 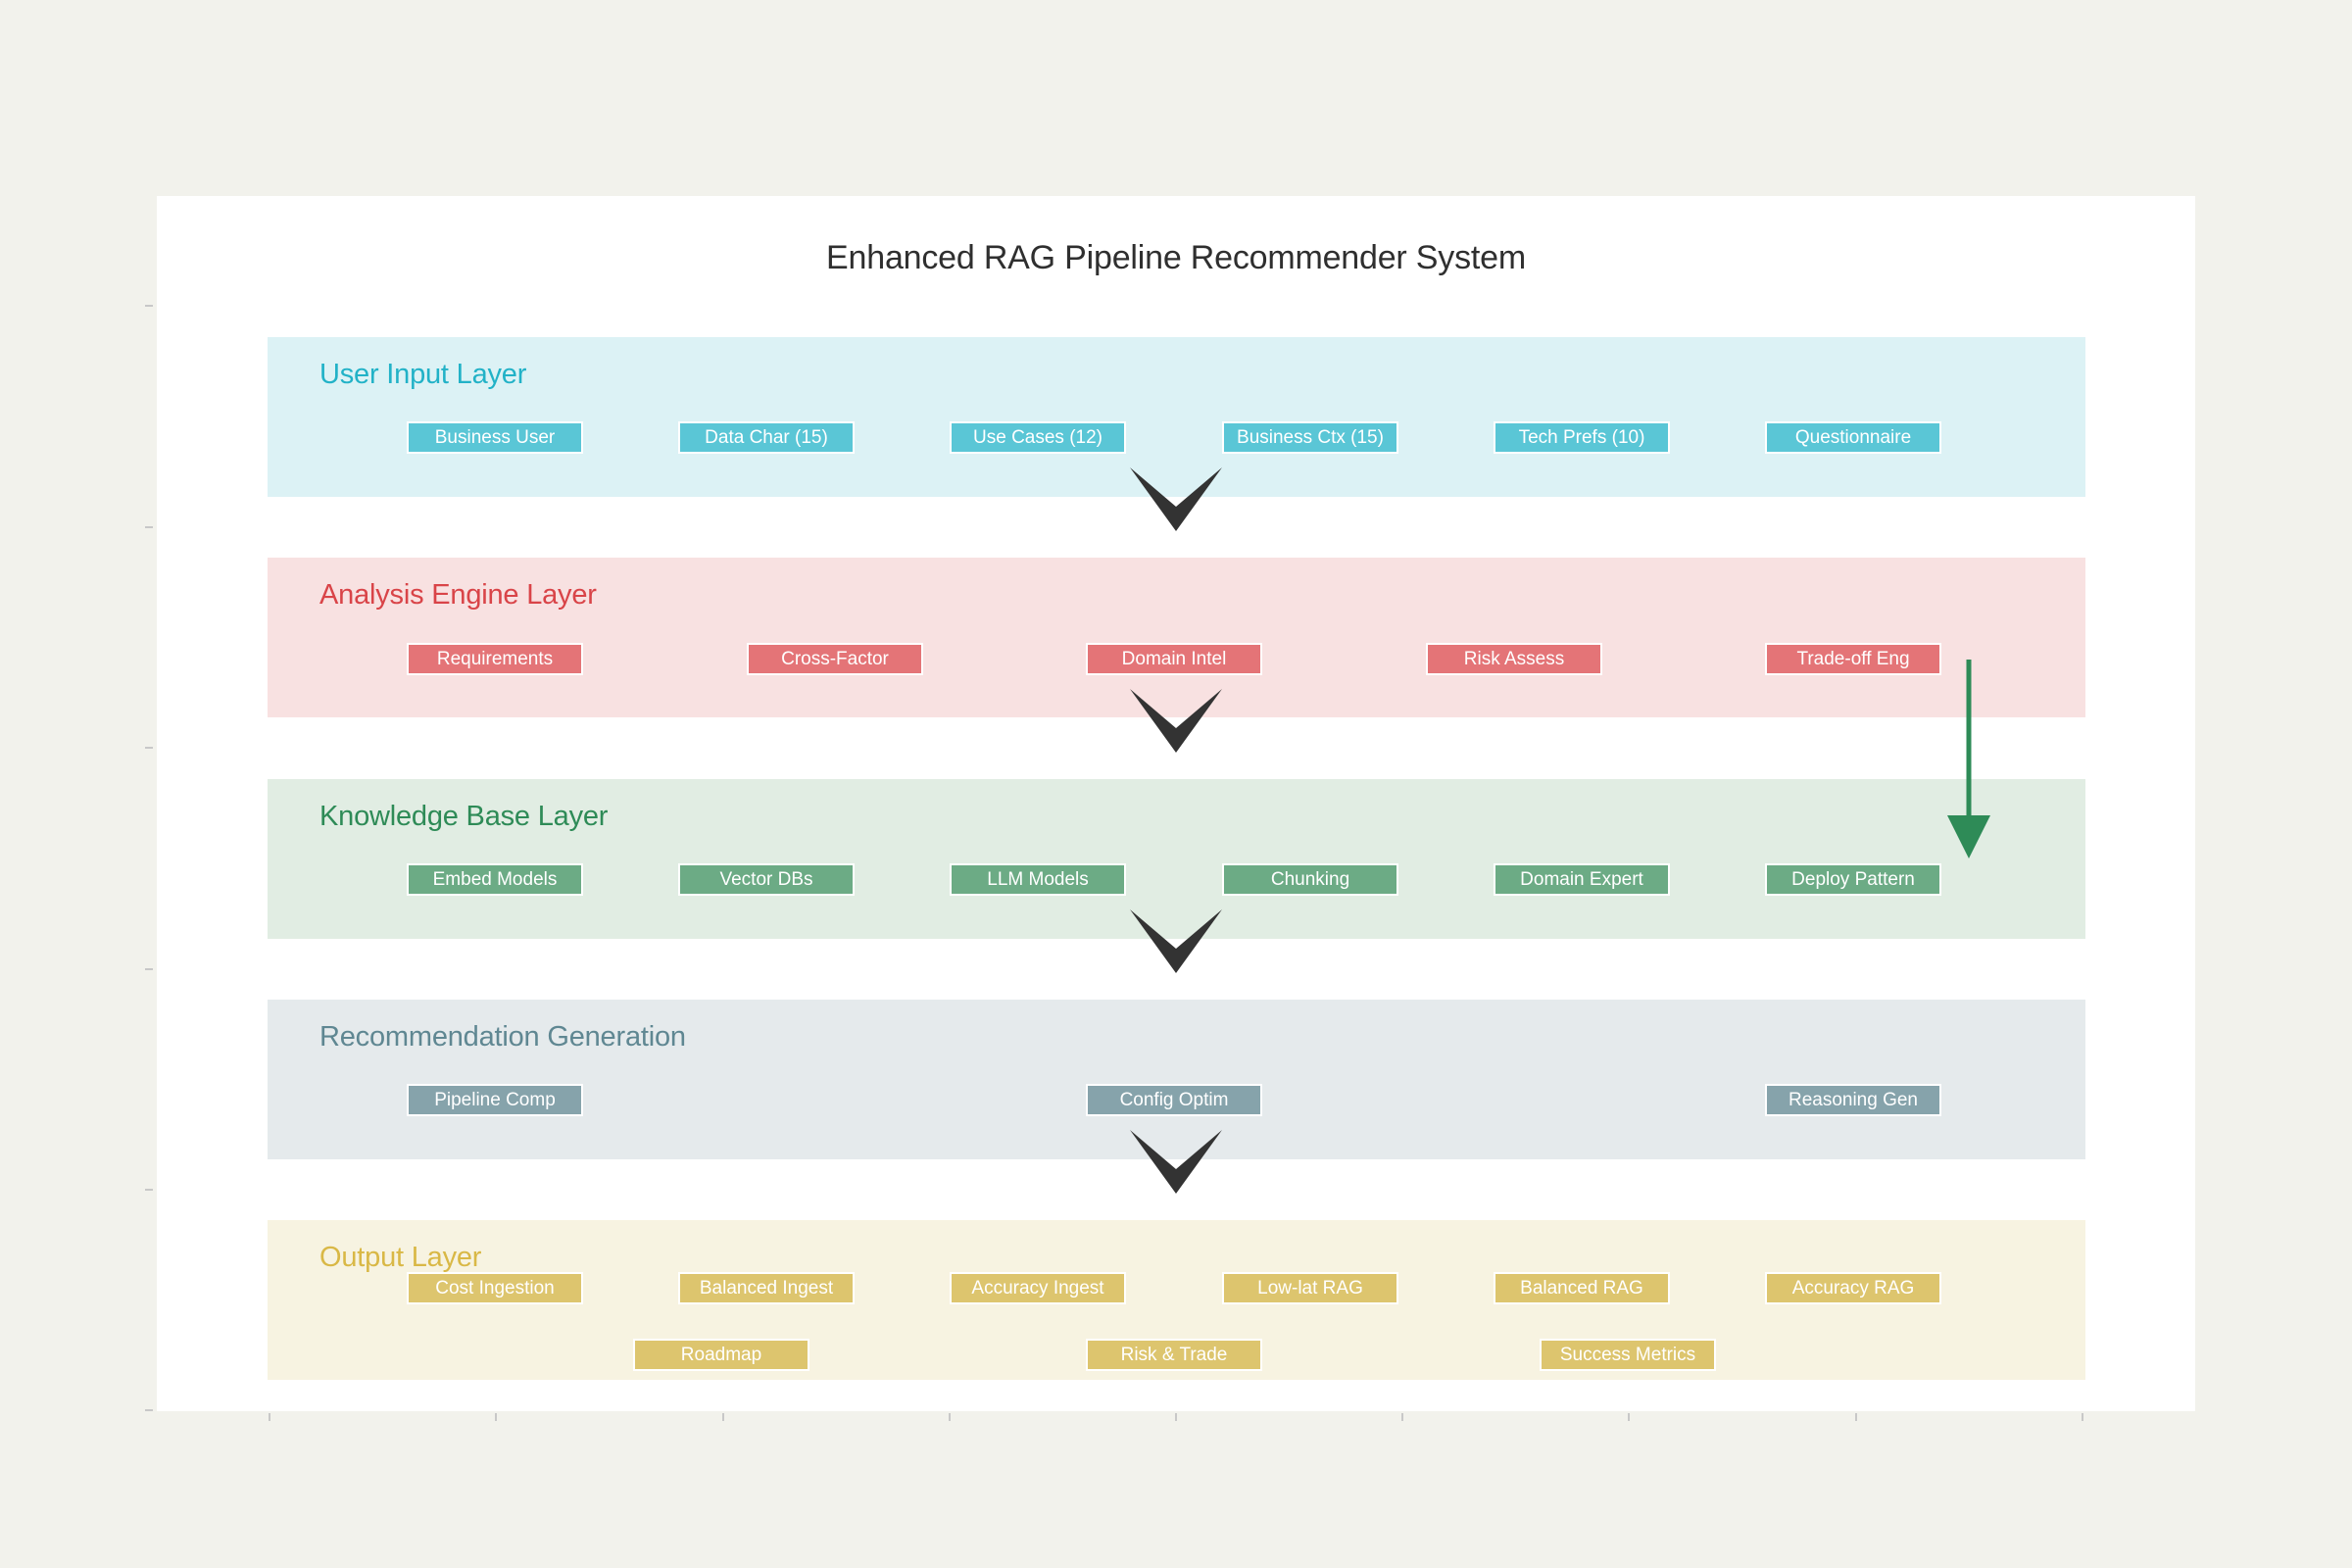 What do you see at coordinates (1176, 499) in the screenshot?
I see `flow-arrow-input-to-analysis` at bounding box center [1176, 499].